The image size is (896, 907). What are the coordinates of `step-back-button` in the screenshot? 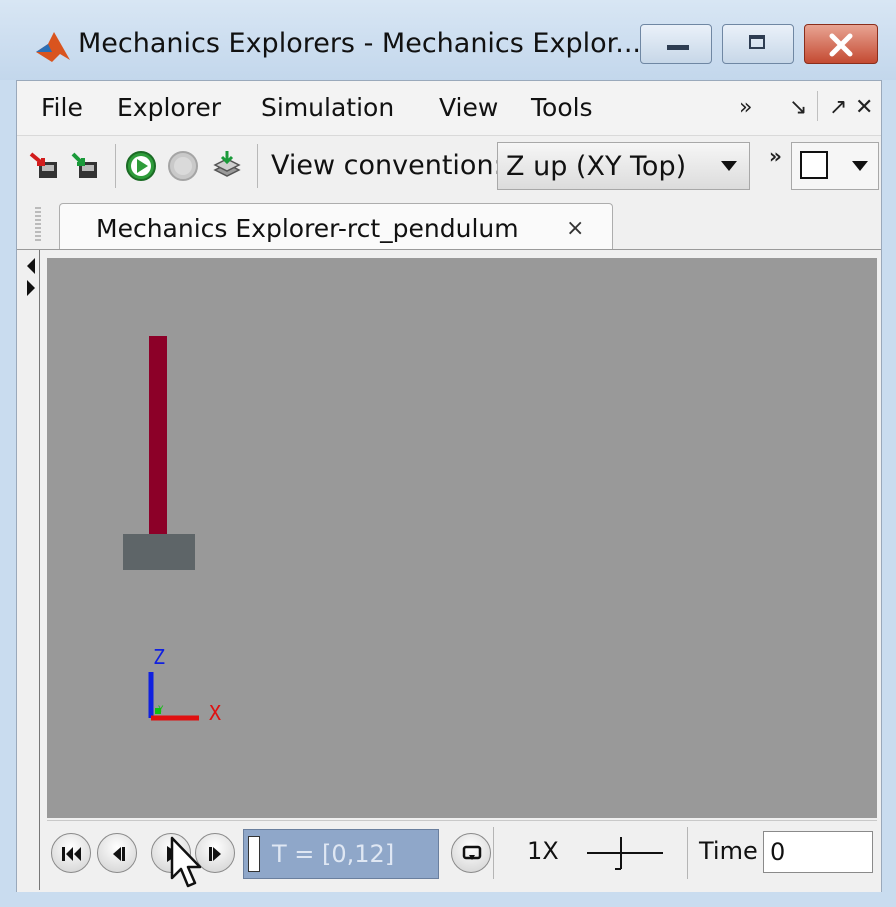 It's located at (117, 853).